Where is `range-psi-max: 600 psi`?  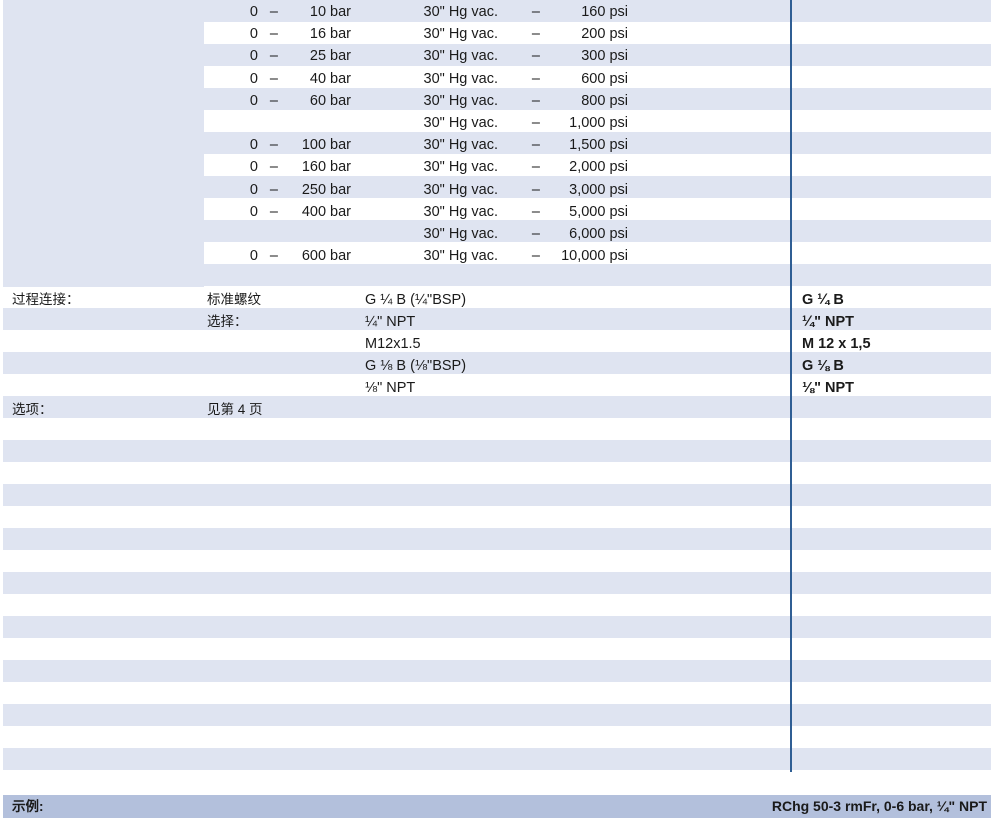
range-psi-max: 600 psi is located at coordinates (604, 78).